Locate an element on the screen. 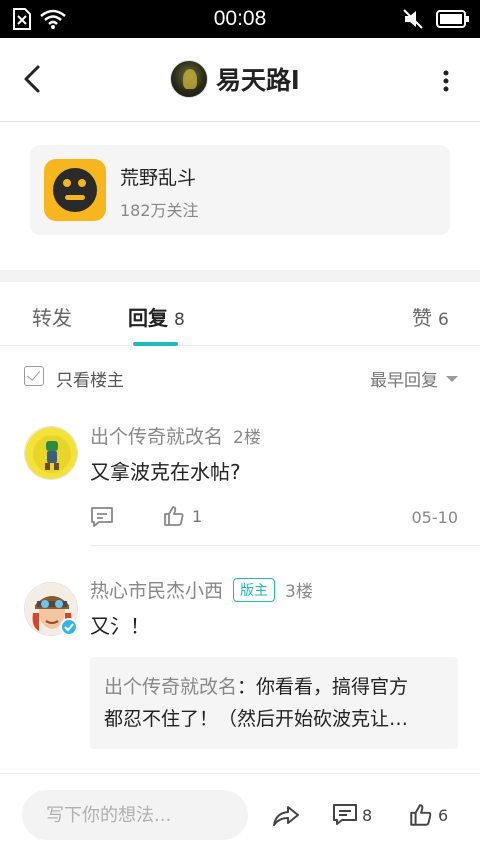 The image size is (480, 854). chevron-down-icon is located at coordinates (452, 378).